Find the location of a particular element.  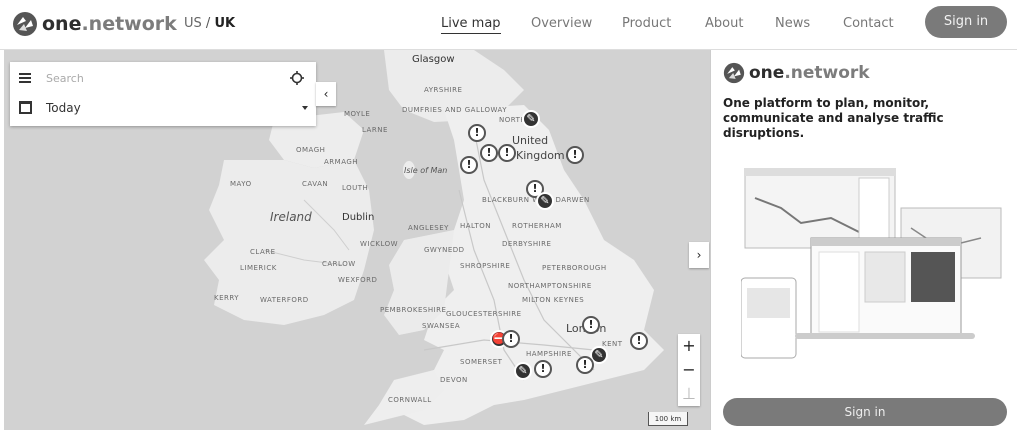

map-label-kingdom: Kingdom is located at coordinates (540, 155).